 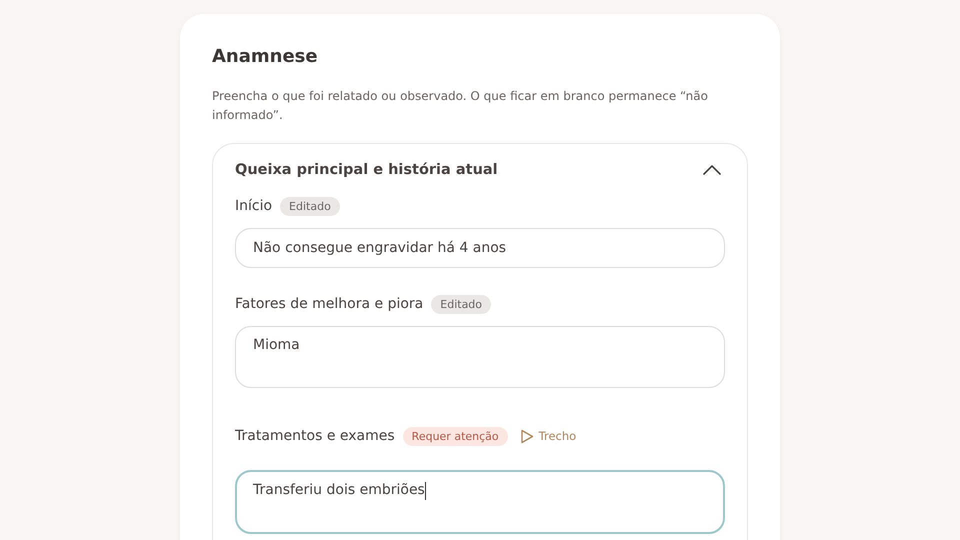 What do you see at coordinates (265, 56) in the screenshot?
I see `card-title: Anamnese` at bounding box center [265, 56].